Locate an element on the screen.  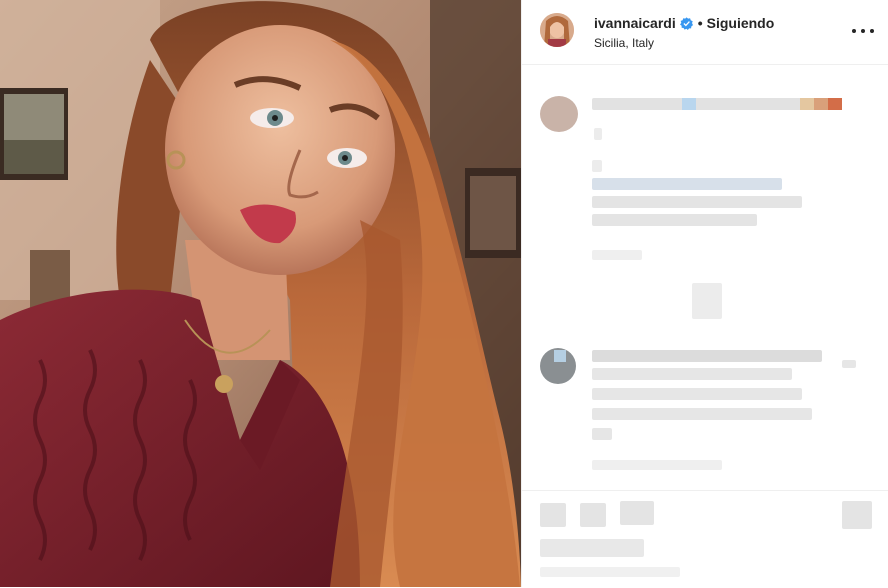
user-line: ivannaicardi • Siguiendo is located at coordinates (684, 23).